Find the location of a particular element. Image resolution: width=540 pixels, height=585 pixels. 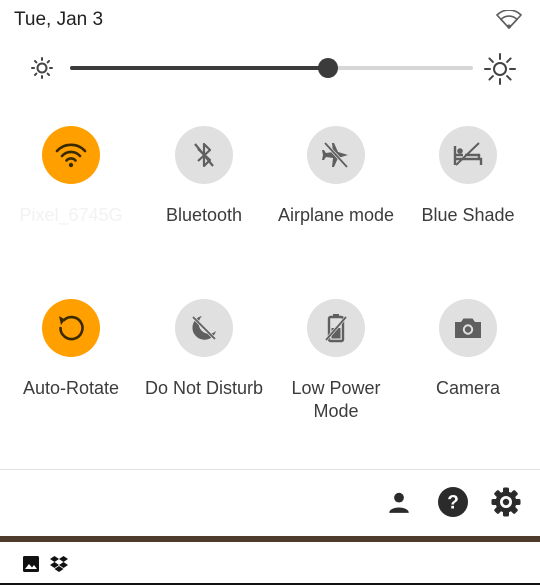

camera-icon is located at coordinates (468, 328).